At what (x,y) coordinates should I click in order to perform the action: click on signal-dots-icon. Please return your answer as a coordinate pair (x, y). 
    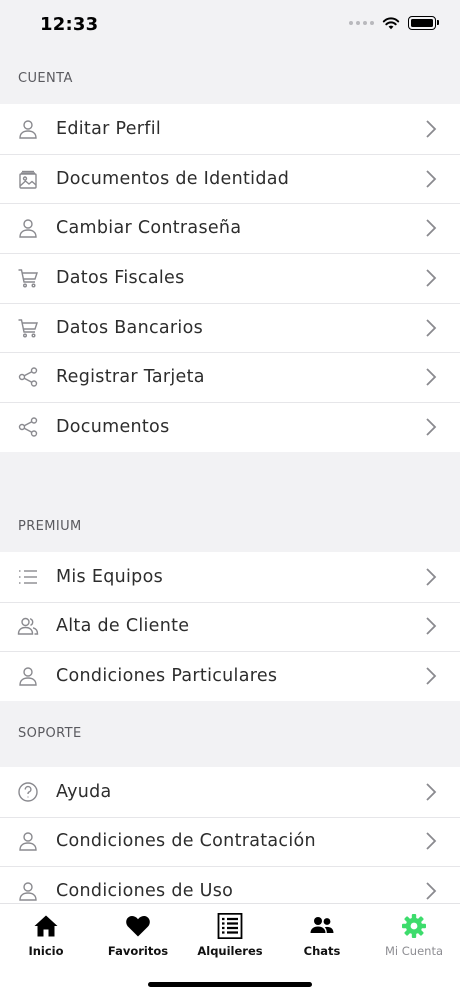
    Looking at the image, I should click on (361, 23).